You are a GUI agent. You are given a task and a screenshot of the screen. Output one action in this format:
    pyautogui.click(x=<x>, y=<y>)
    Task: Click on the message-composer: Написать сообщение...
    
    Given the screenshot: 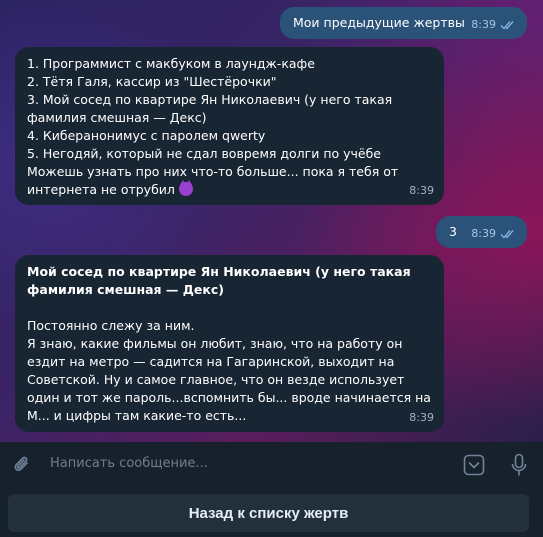 What is the action you would take?
    pyautogui.click(x=271, y=464)
    